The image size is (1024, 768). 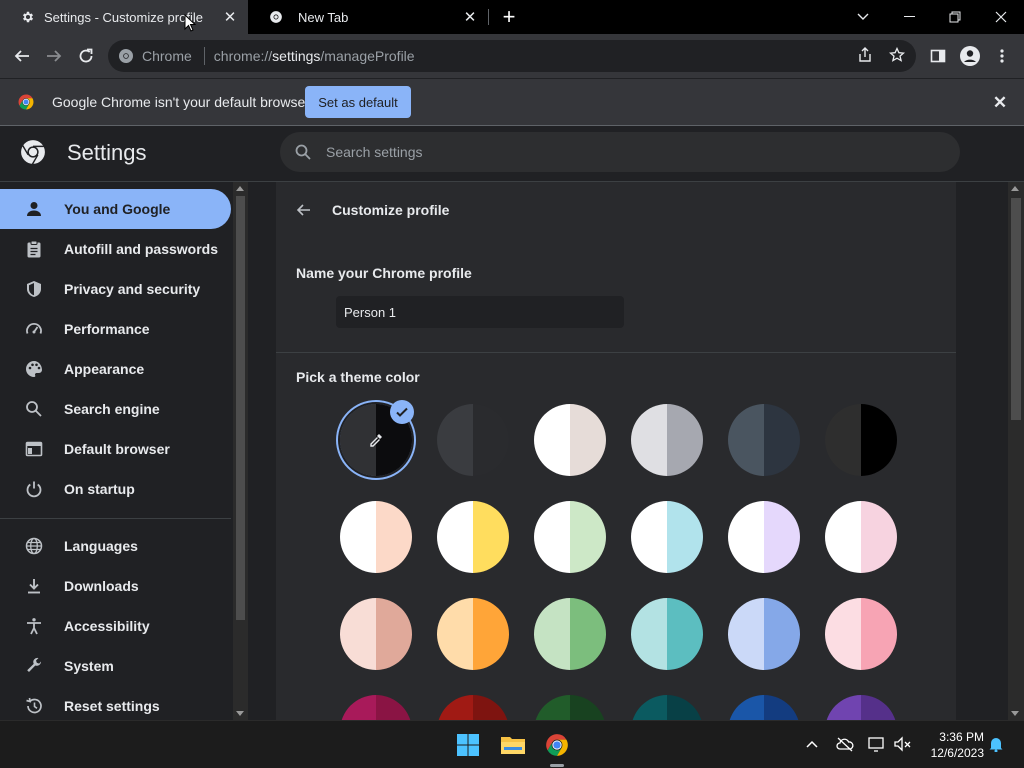 I want to click on network-icon, so click(x=877, y=745).